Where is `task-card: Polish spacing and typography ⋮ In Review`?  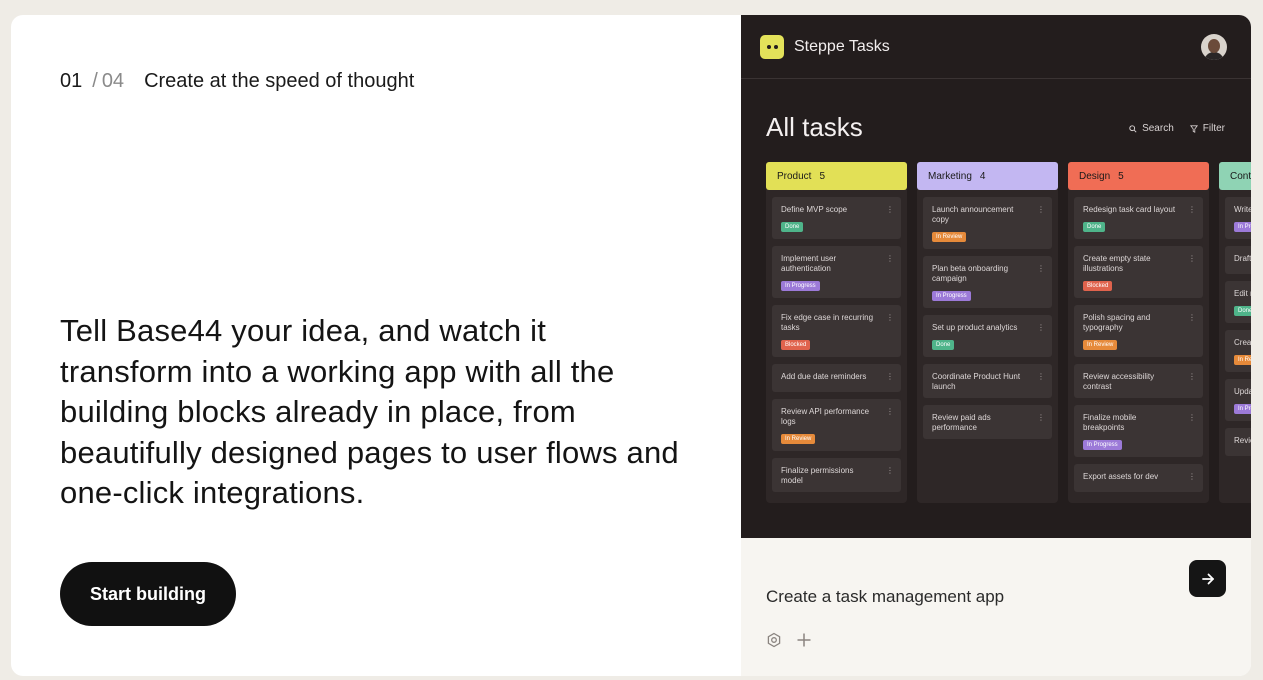 task-card: Polish spacing and typography ⋮ In Review is located at coordinates (1138, 331).